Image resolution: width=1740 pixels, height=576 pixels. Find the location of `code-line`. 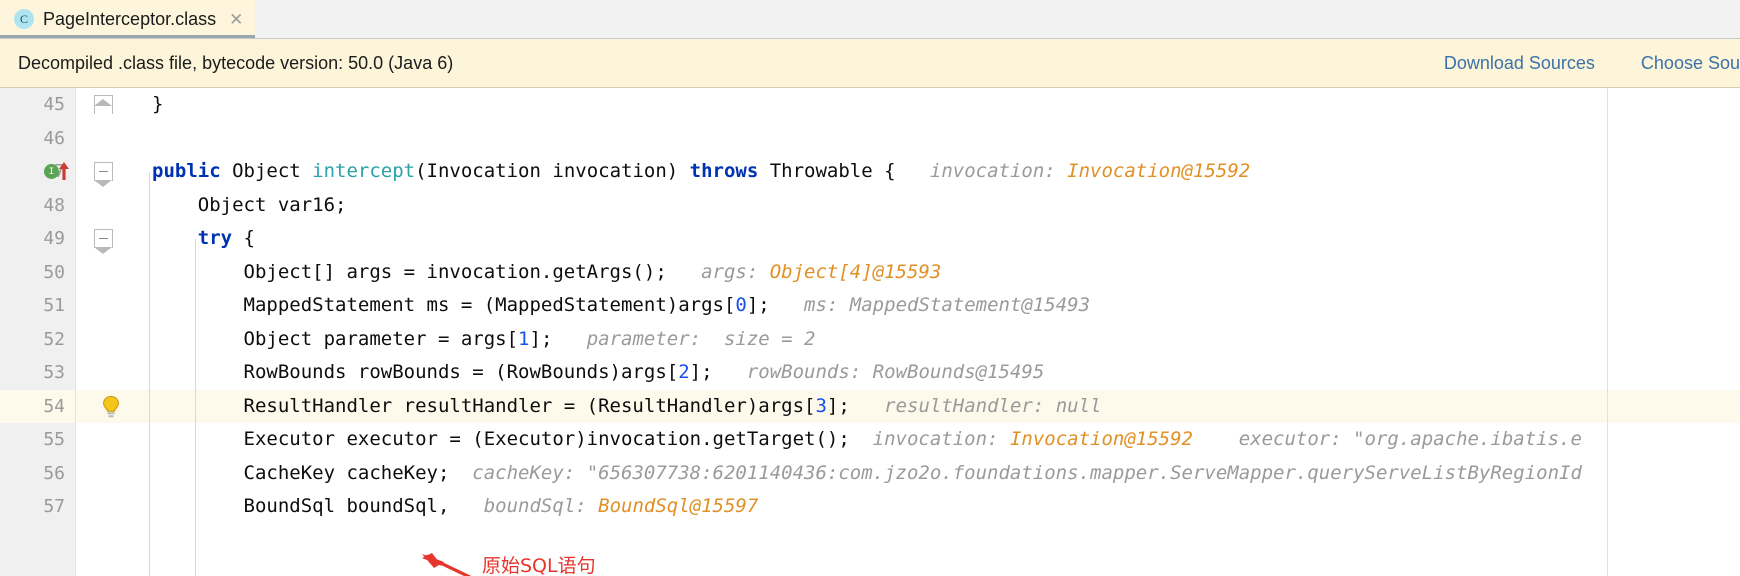

code-line is located at coordinates (942, 139).